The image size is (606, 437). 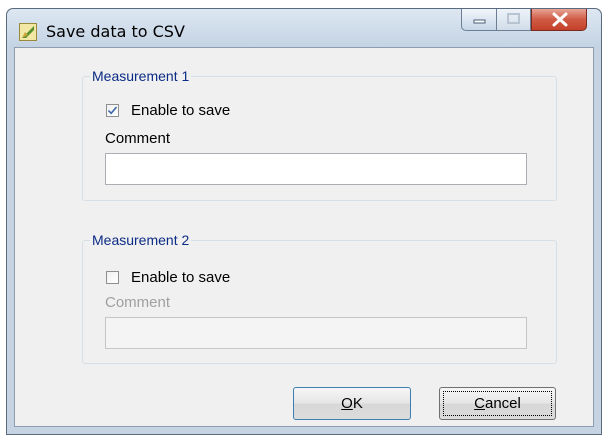 What do you see at coordinates (316, 333) in the screenshot?
I see `measurement-2-comment-input` at bounding box center [316, 333].